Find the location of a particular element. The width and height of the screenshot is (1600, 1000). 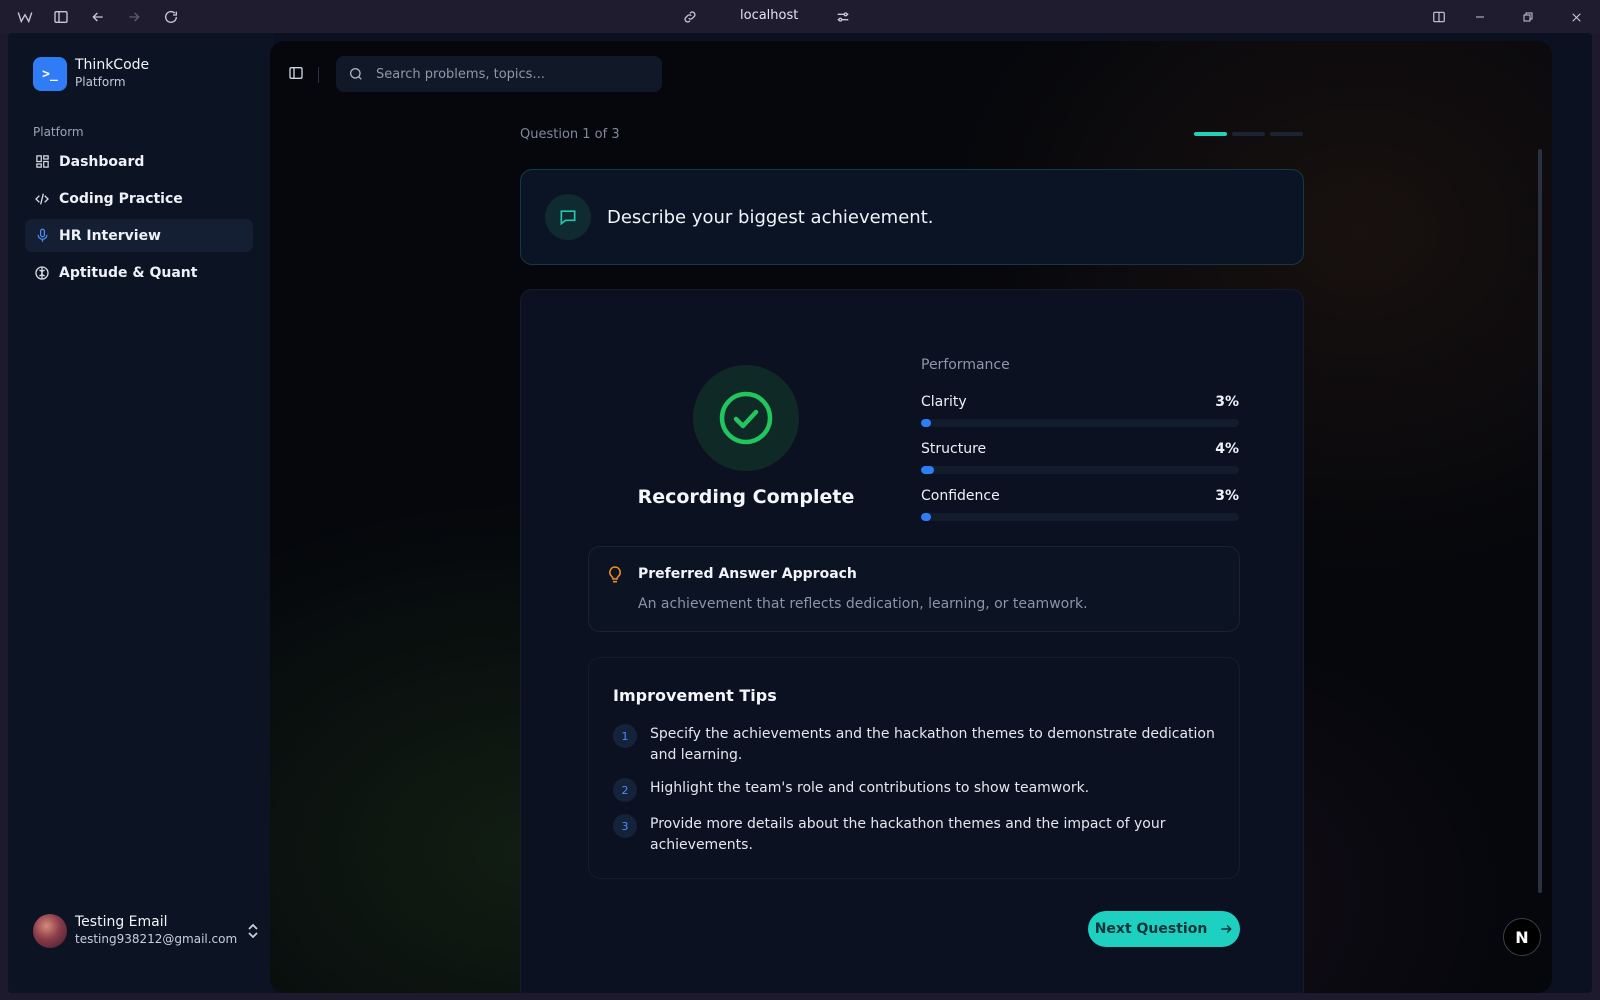

address-bar: localhost is located at coordinates (769, 15).